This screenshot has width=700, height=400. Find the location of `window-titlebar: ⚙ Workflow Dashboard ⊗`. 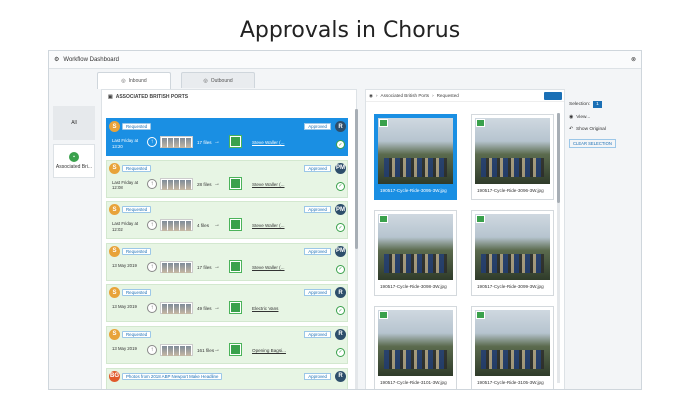

window-titlebar: ⚙ Workflow Dashboard ⊗ is located at coordinates (345, 60).